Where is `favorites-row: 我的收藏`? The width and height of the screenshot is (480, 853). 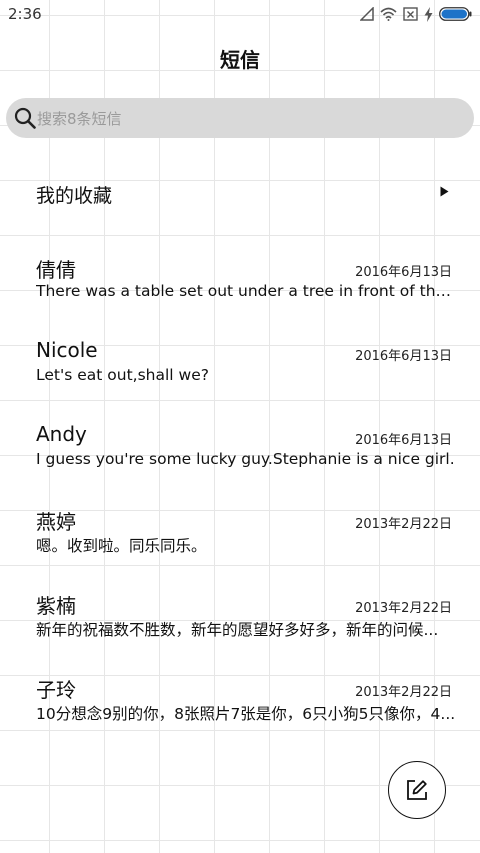 favorites-row: 我的收藏 is located at coordinates (240, 193).